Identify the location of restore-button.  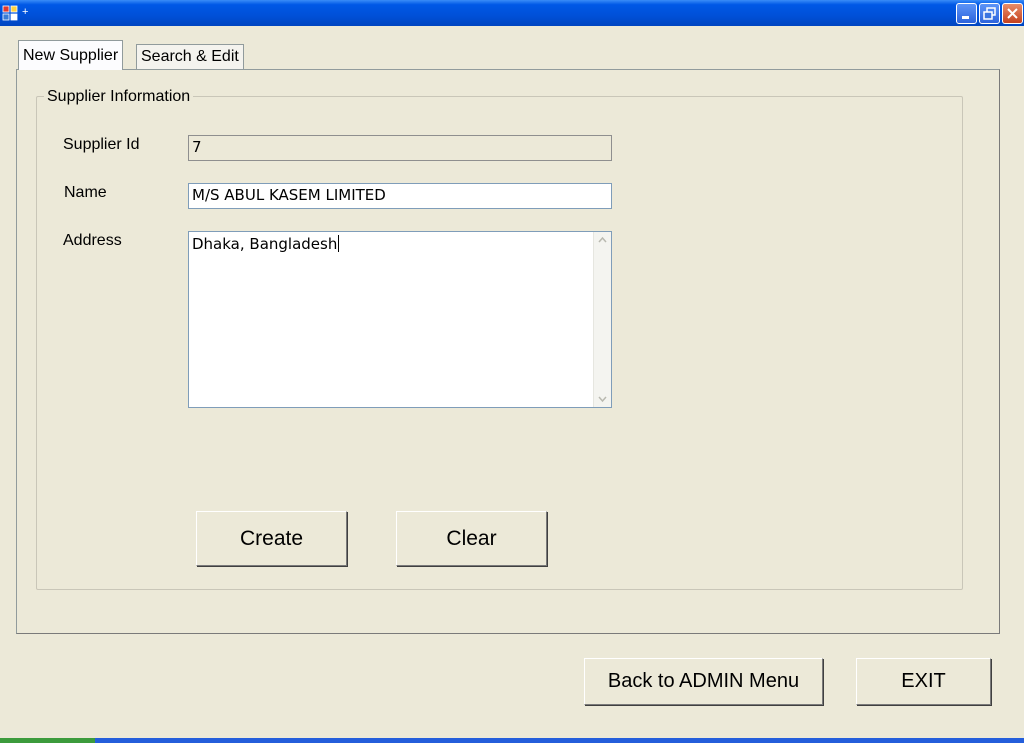
(989, 13).